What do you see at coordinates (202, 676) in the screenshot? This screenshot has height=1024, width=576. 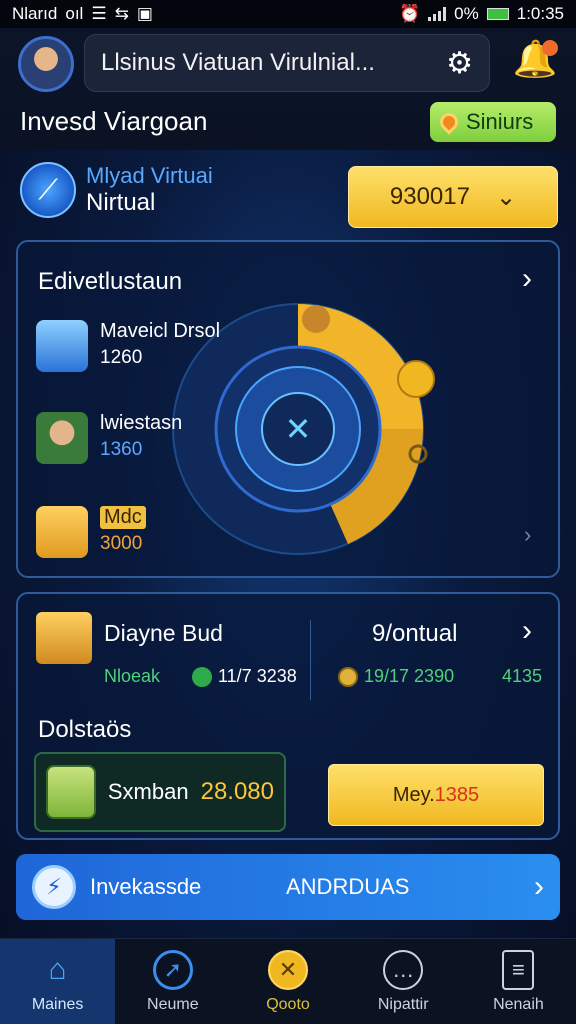 I see `gem-icon` at bounding box center [202, 676].